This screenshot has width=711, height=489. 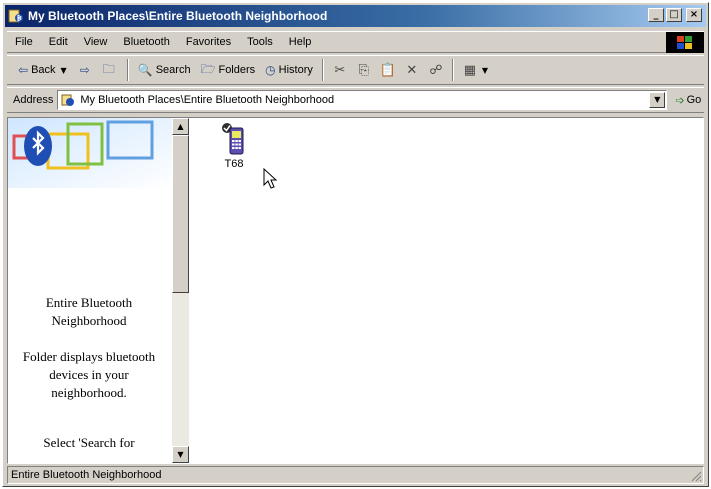 I want to click on up-folder-icon: 🗀, so click(x=108, y=68).